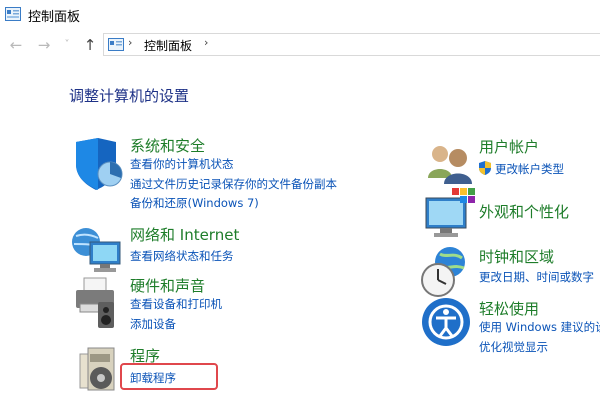  What do you see at coordinates (184, 234) in the screenshot?
I see `category-network-internet: 网络和 Internet` at bounding box center [184, 234].